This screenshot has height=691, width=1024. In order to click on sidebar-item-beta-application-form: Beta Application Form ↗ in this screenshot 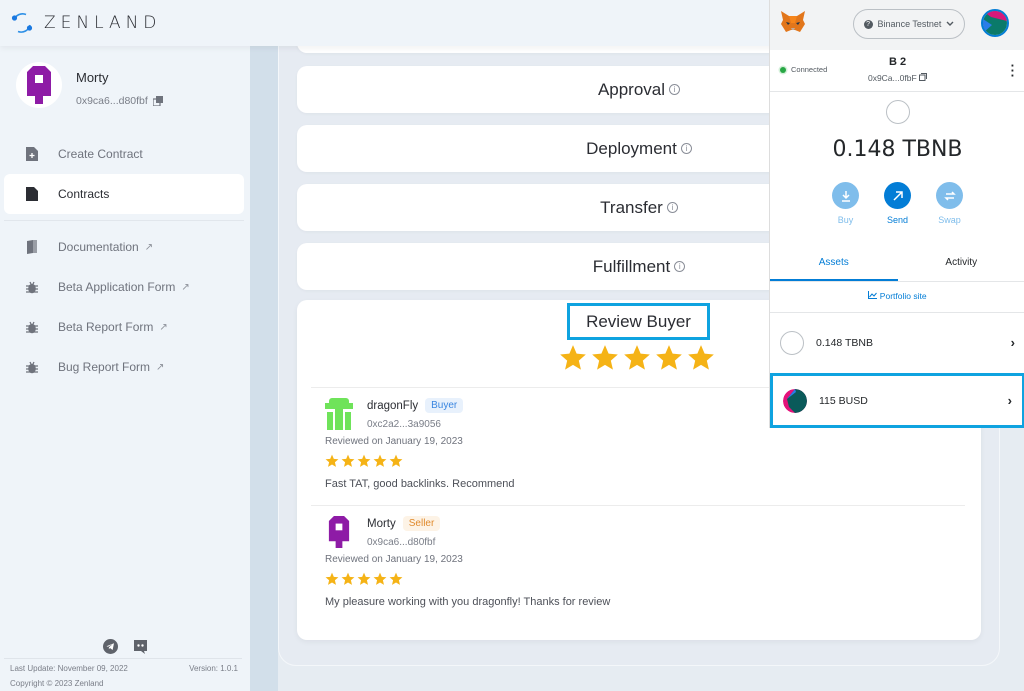, I will do `click(124, 287)`.